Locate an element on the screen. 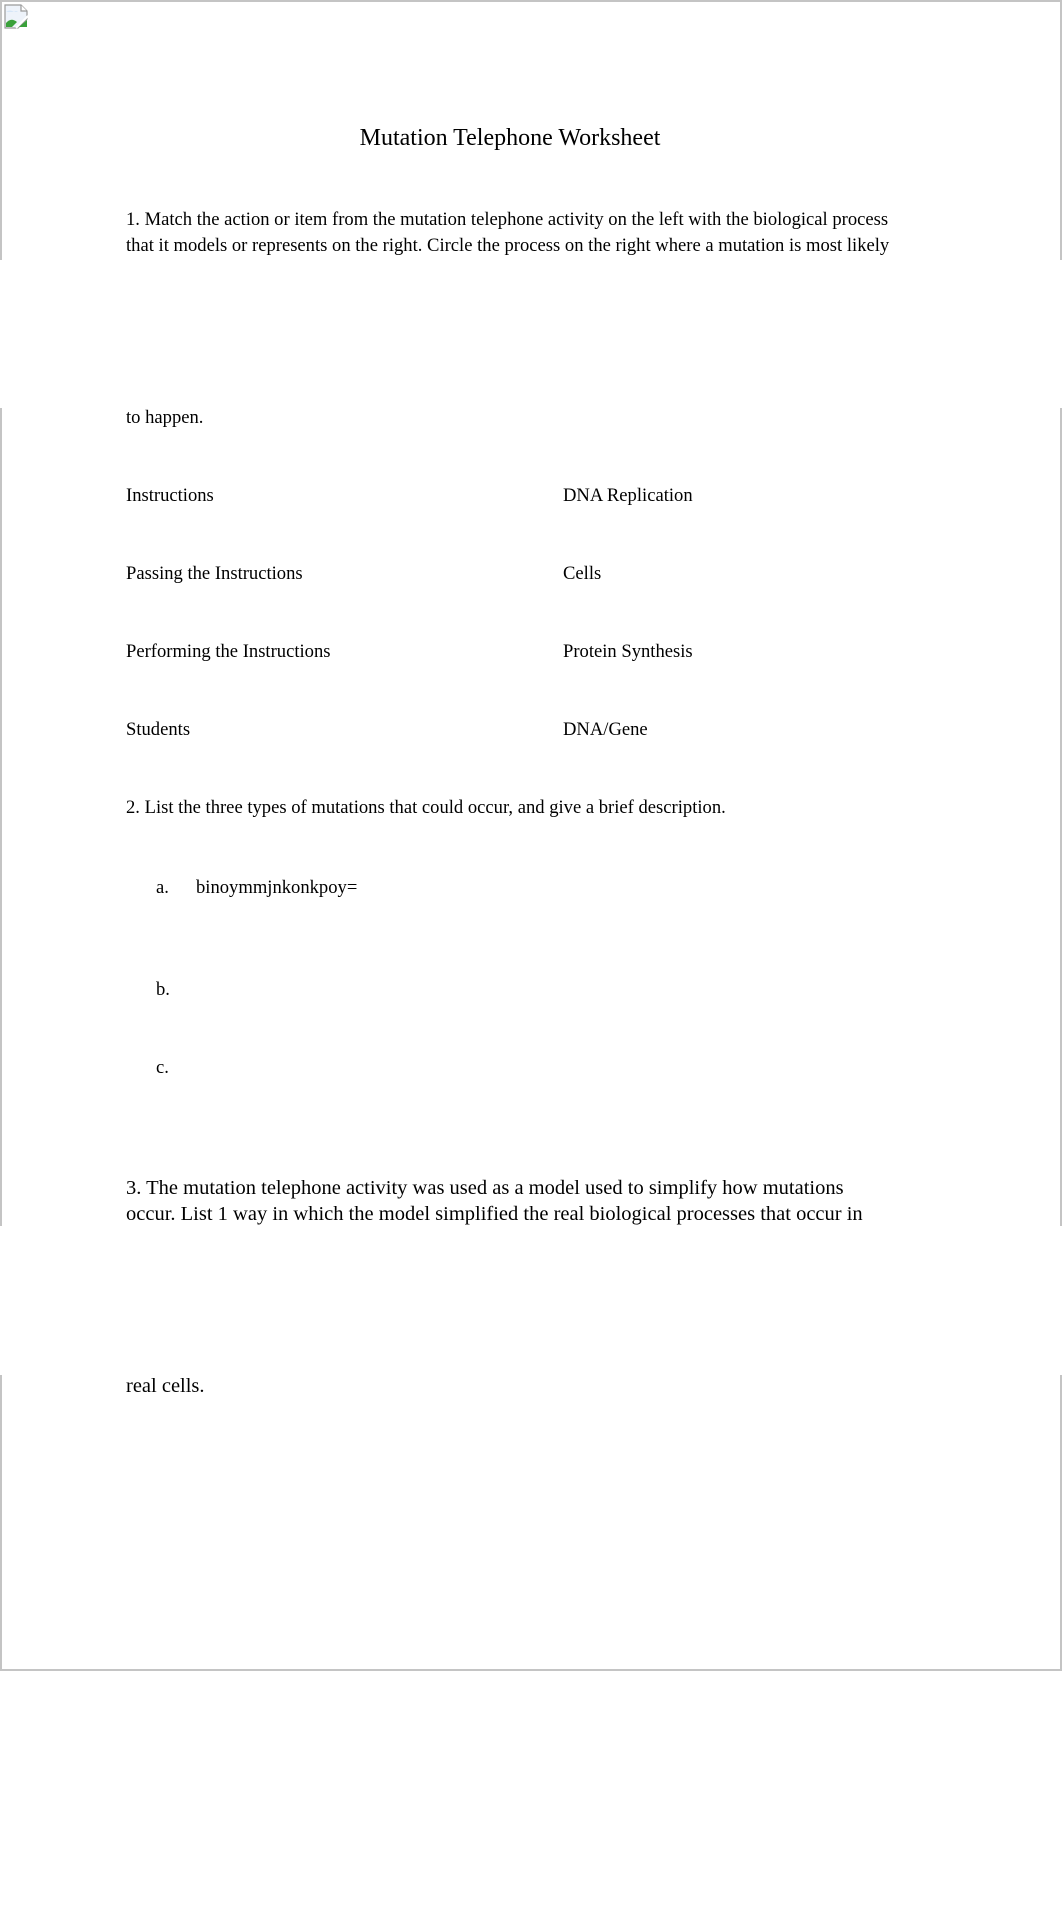 The width and height of the screenshot is (1062, 1916). answer-label-c: c. is located at coordinates (162, 1067).